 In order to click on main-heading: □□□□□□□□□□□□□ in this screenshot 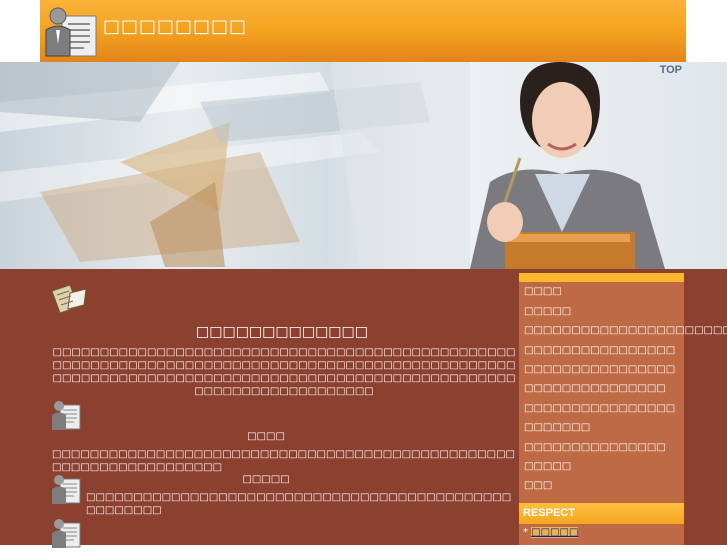, I will do `click(282, 332)`.